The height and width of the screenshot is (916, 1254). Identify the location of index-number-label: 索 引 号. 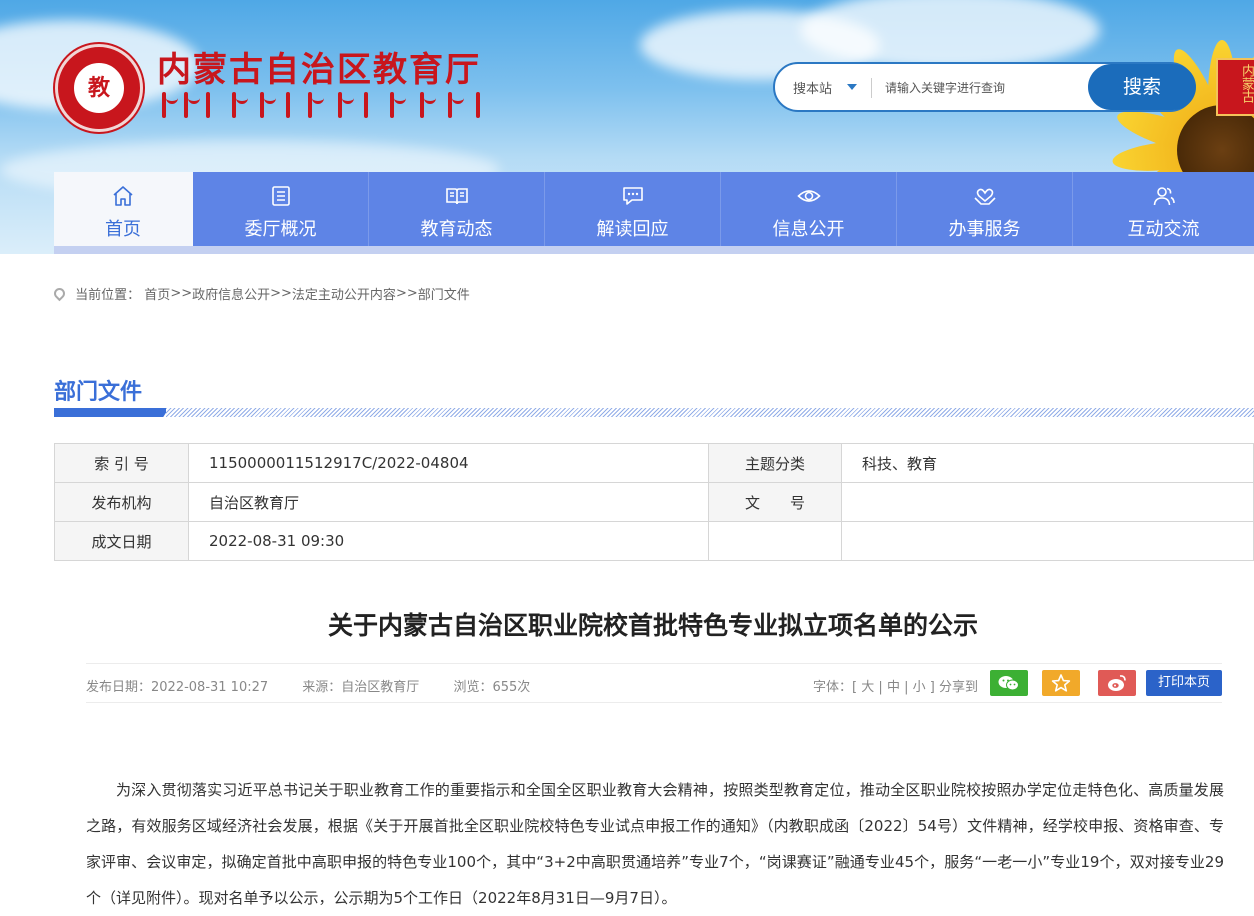
(121, 463).